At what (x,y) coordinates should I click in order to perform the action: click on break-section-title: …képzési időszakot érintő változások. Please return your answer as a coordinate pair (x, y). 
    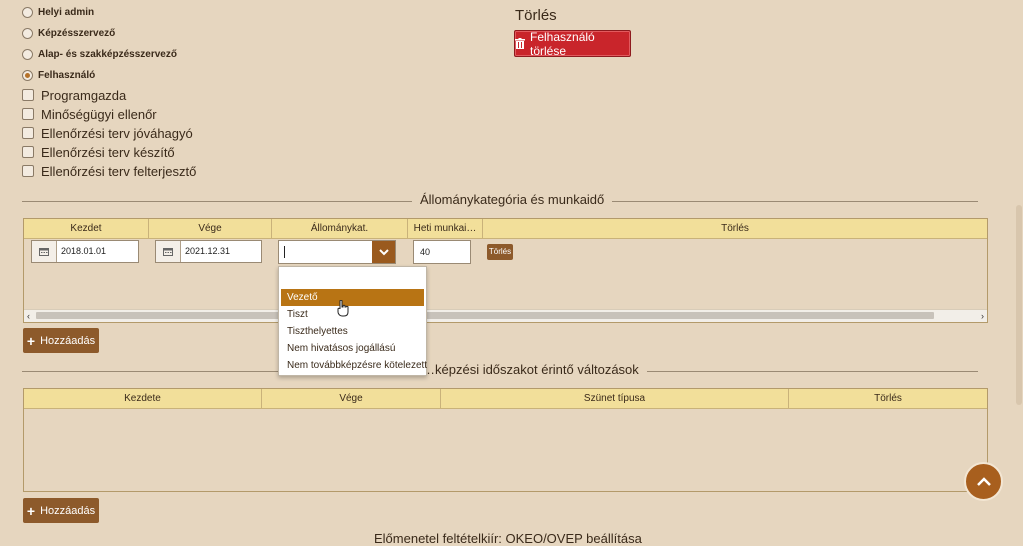
    Looking at the image, I should click on (530, 369).